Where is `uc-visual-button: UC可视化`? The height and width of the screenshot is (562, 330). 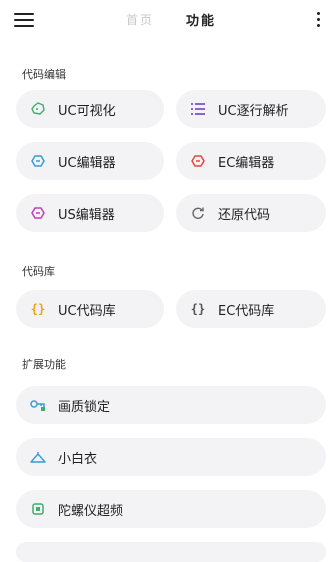
uc-visual-button: UC可视化 is located at coordinates (90, 109).